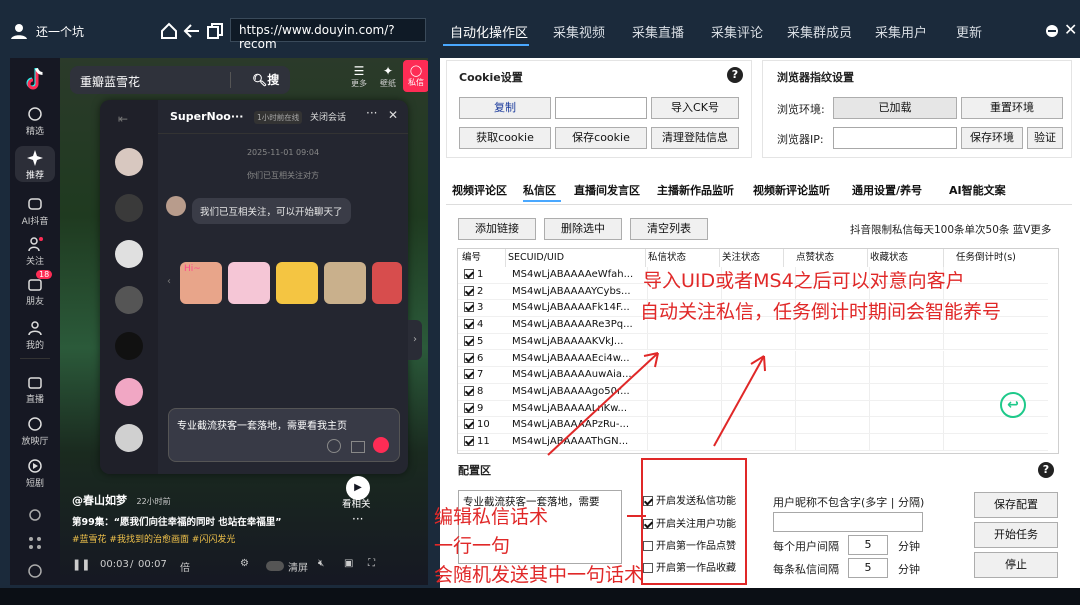 The width and height of the screenshot is (1080, 605). What do you see at coordinates (540, 596) in the screenshot?
I see `bottom-strip` at bounding box center [540, 596].